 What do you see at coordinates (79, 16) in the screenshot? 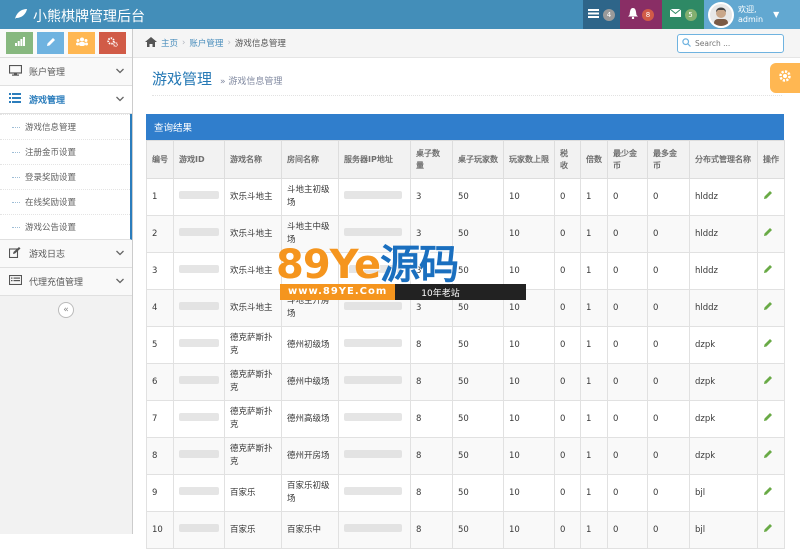
I see `brand: 小熊棋牌管理后台` at bounding box center [79, 16].